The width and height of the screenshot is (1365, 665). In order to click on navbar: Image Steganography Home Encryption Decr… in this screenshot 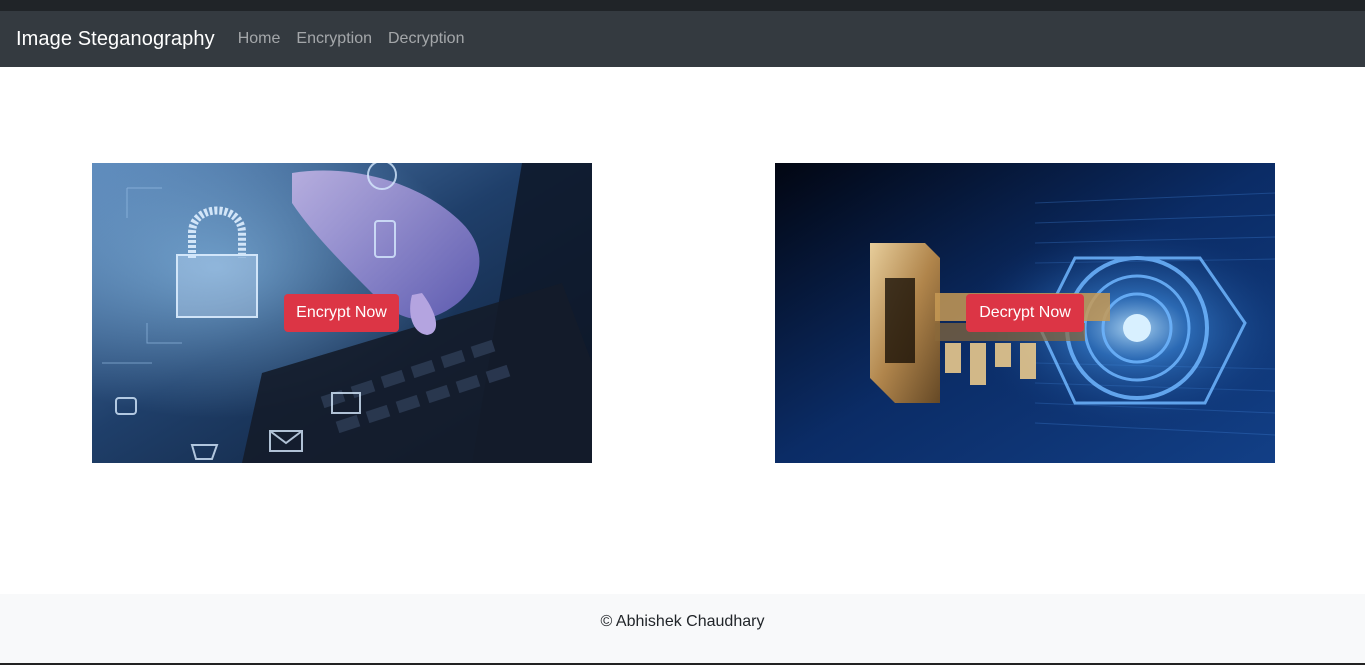, I will do `click(682, 39)`.